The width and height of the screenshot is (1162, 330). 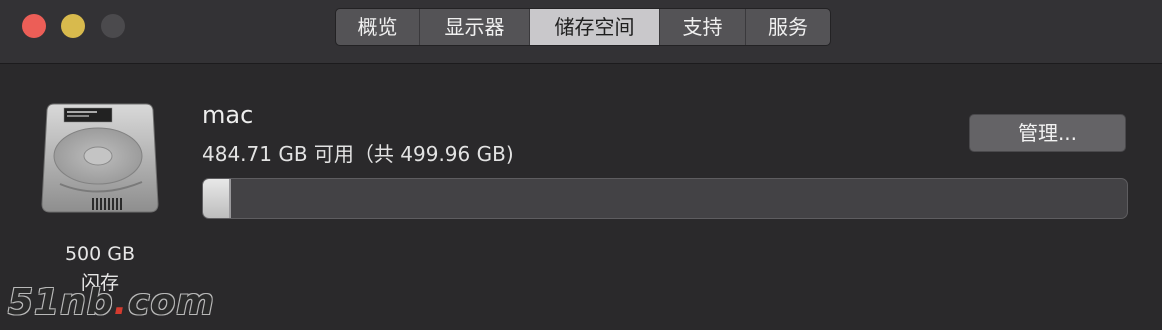 I want to click on minimize-button, so click(x=73, y=26).